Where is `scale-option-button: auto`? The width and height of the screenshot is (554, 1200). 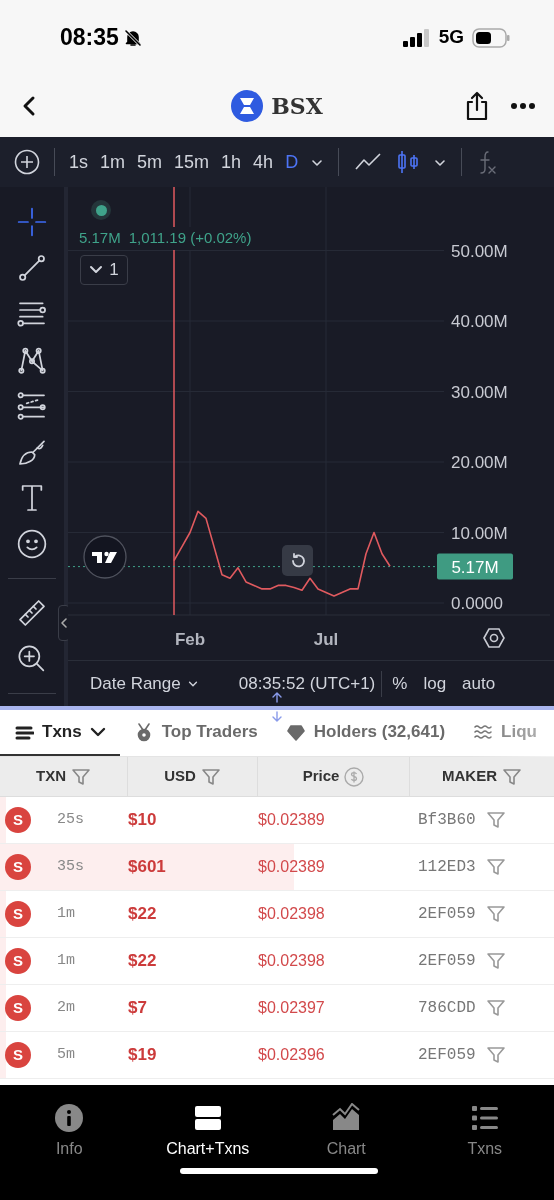 scale-option-button: auto is located at coordinates (479, 683).